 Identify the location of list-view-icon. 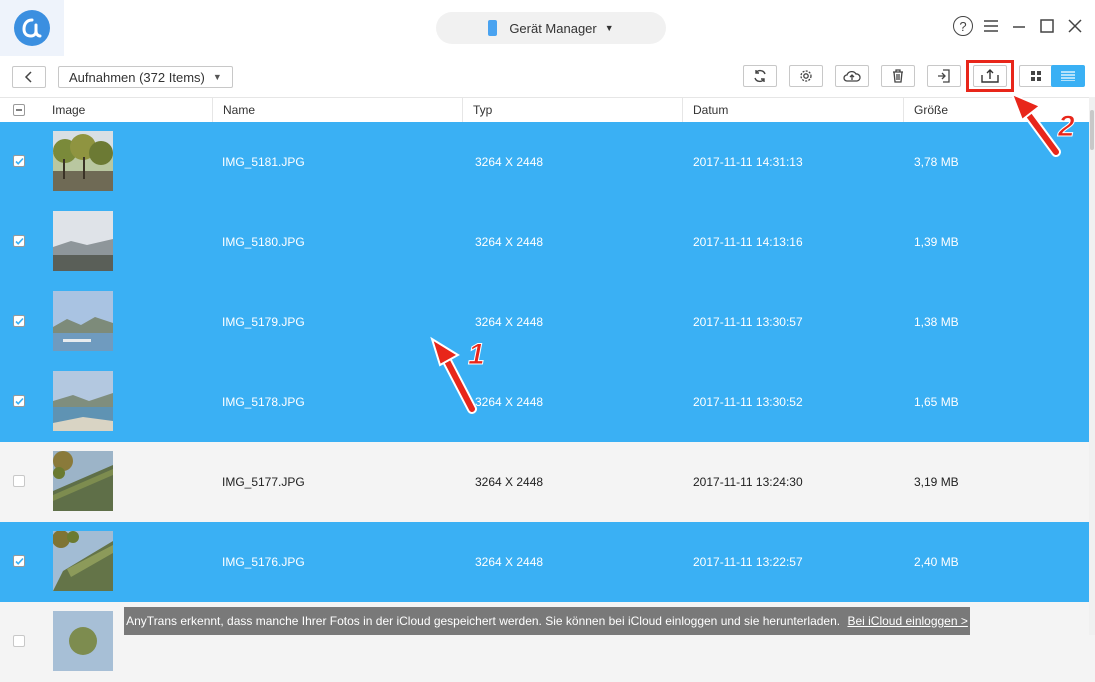
(1068, 76).